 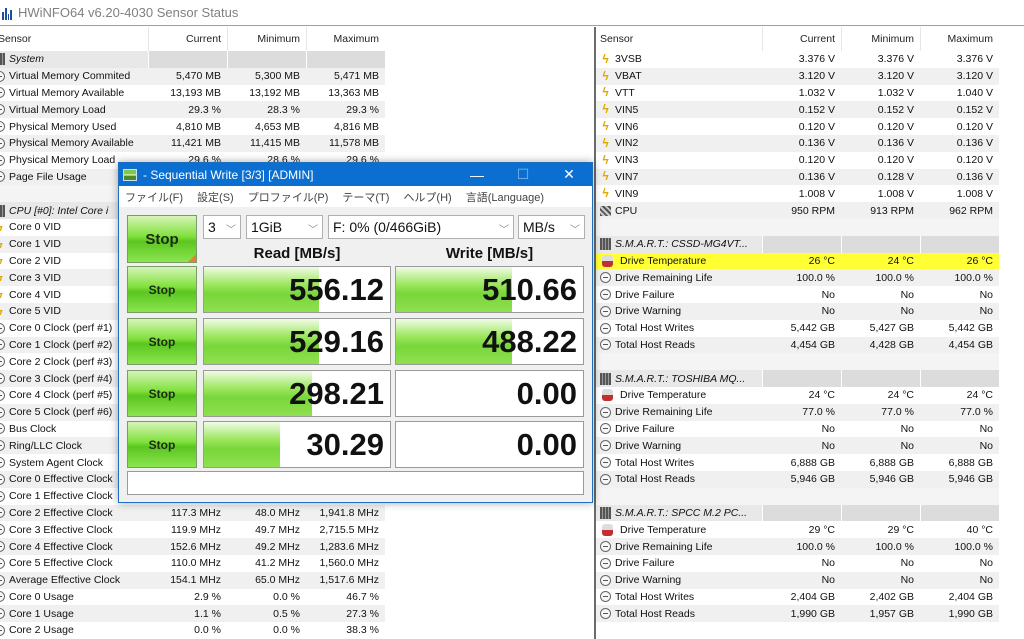 What do you see at coordinates (605, 512) in the screenshot?
I see `chip-icon` at bounding box center [605, 512].